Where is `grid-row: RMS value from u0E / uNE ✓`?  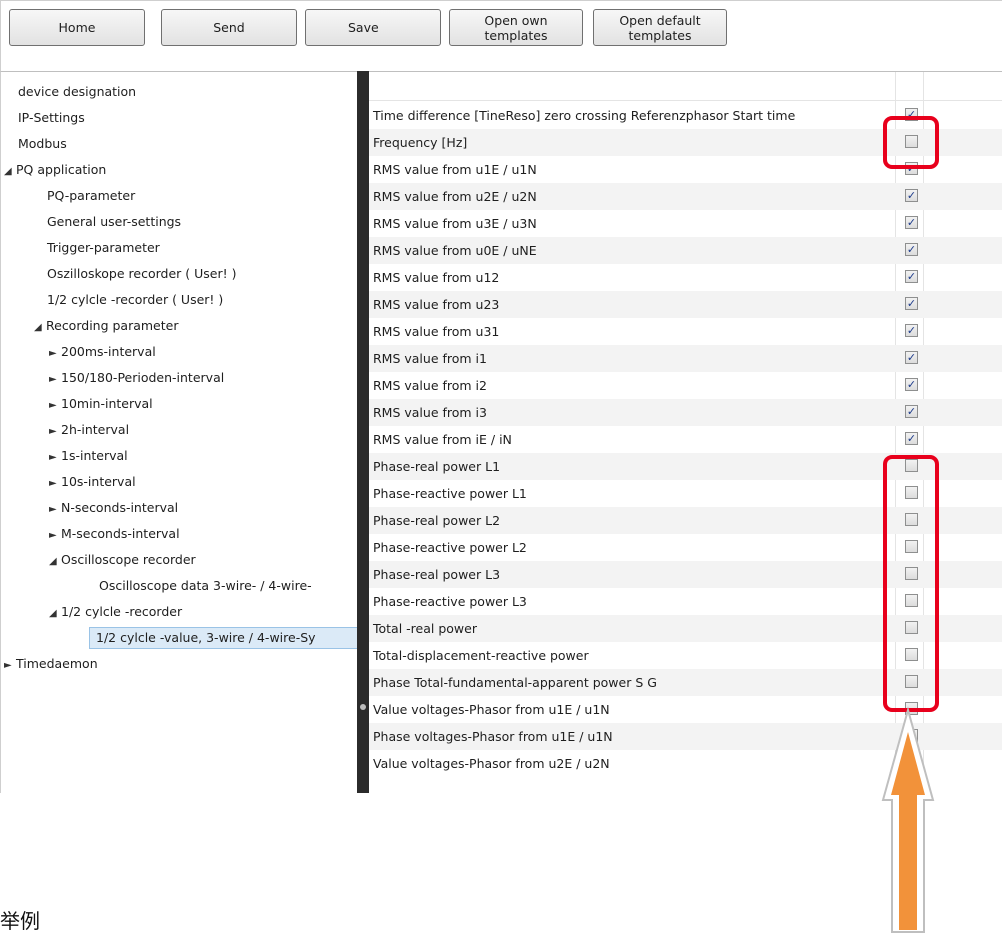
grid-row: RMS value from u0E / uNE ✓ is located at coordinates (685, 250).